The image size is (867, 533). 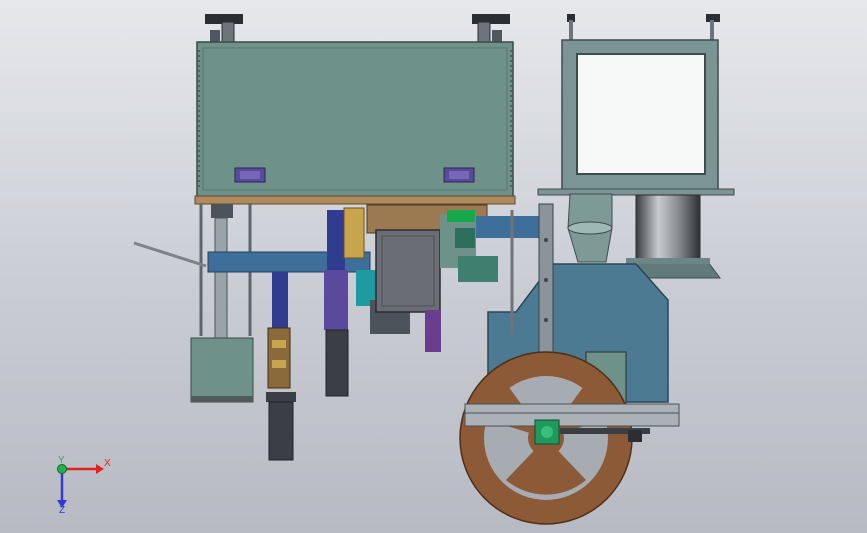 What do you see at coordinates (408, 271) in the screenshot?
I see `control-box` at bounding box center [408, 271].